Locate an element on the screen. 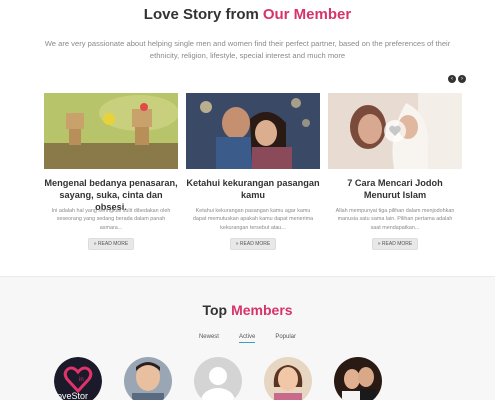 This screenshot has height=400, width=495. story-title: Ketahui kekurangan pasangan kamu is located at coordinates (253, 189).